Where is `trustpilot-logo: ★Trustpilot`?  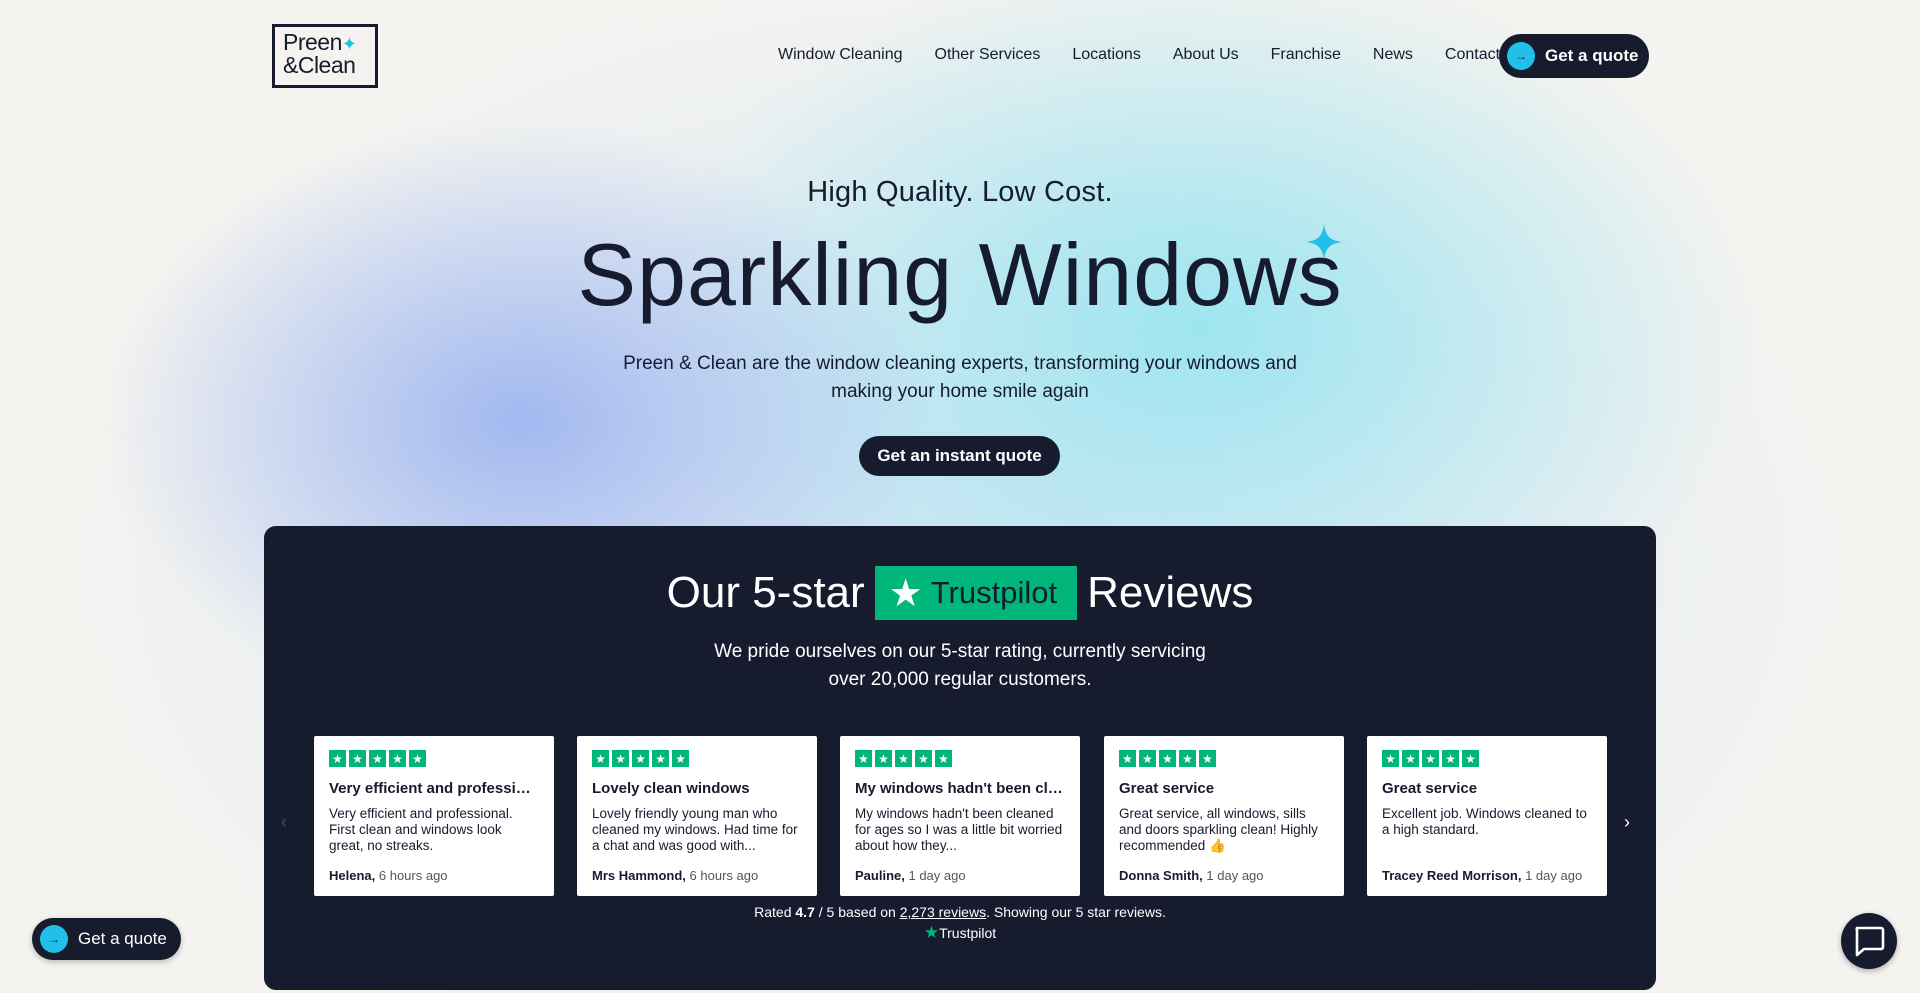
trustpilot-logo: ★Trustpilot is located at coordinates (960, 933).